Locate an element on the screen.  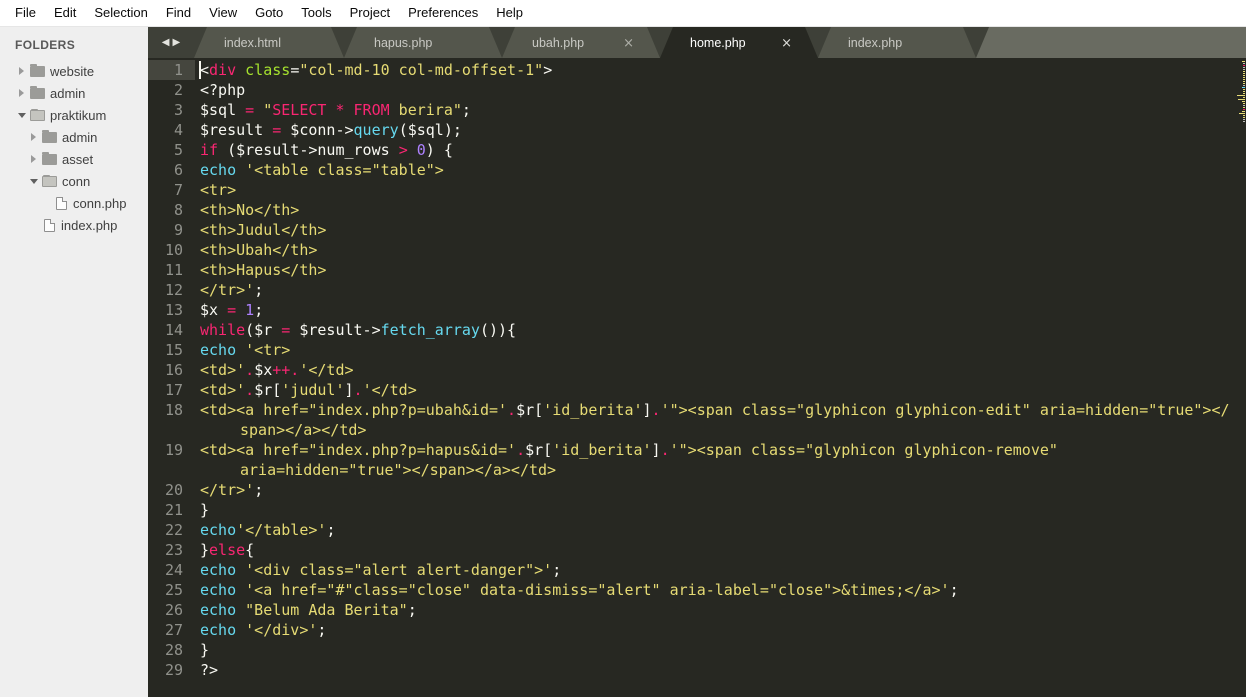
minimap is located at coordinates (1241, 92).